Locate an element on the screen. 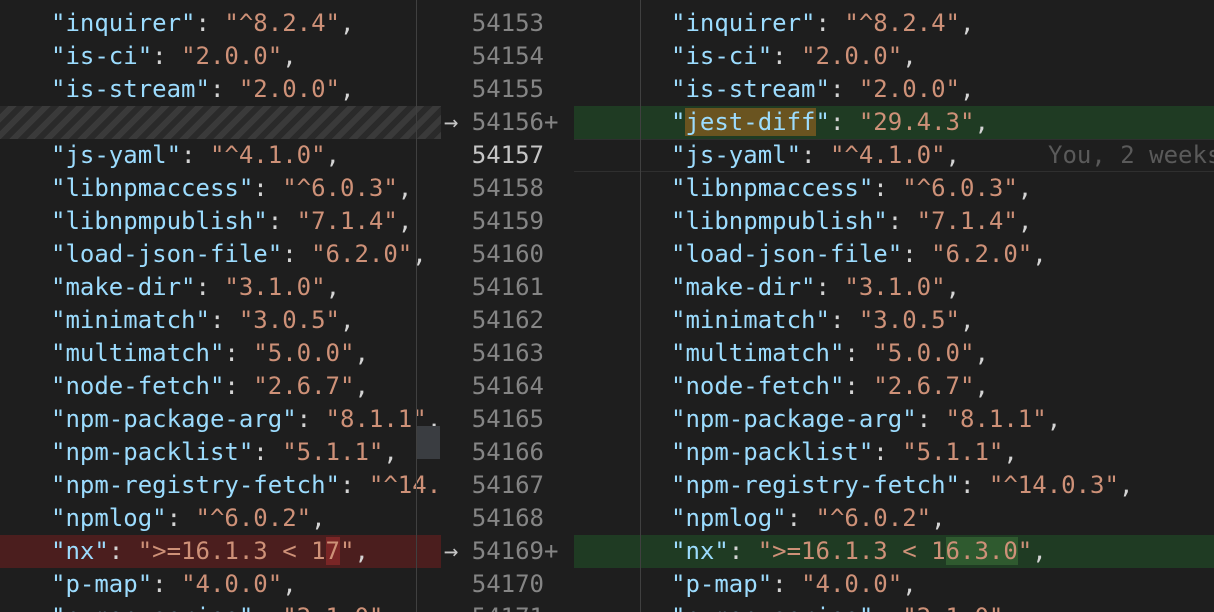 The height and width of the screenshot is (612, 1214). json-key: "js-yaml" is located at coordinates (736, 155).